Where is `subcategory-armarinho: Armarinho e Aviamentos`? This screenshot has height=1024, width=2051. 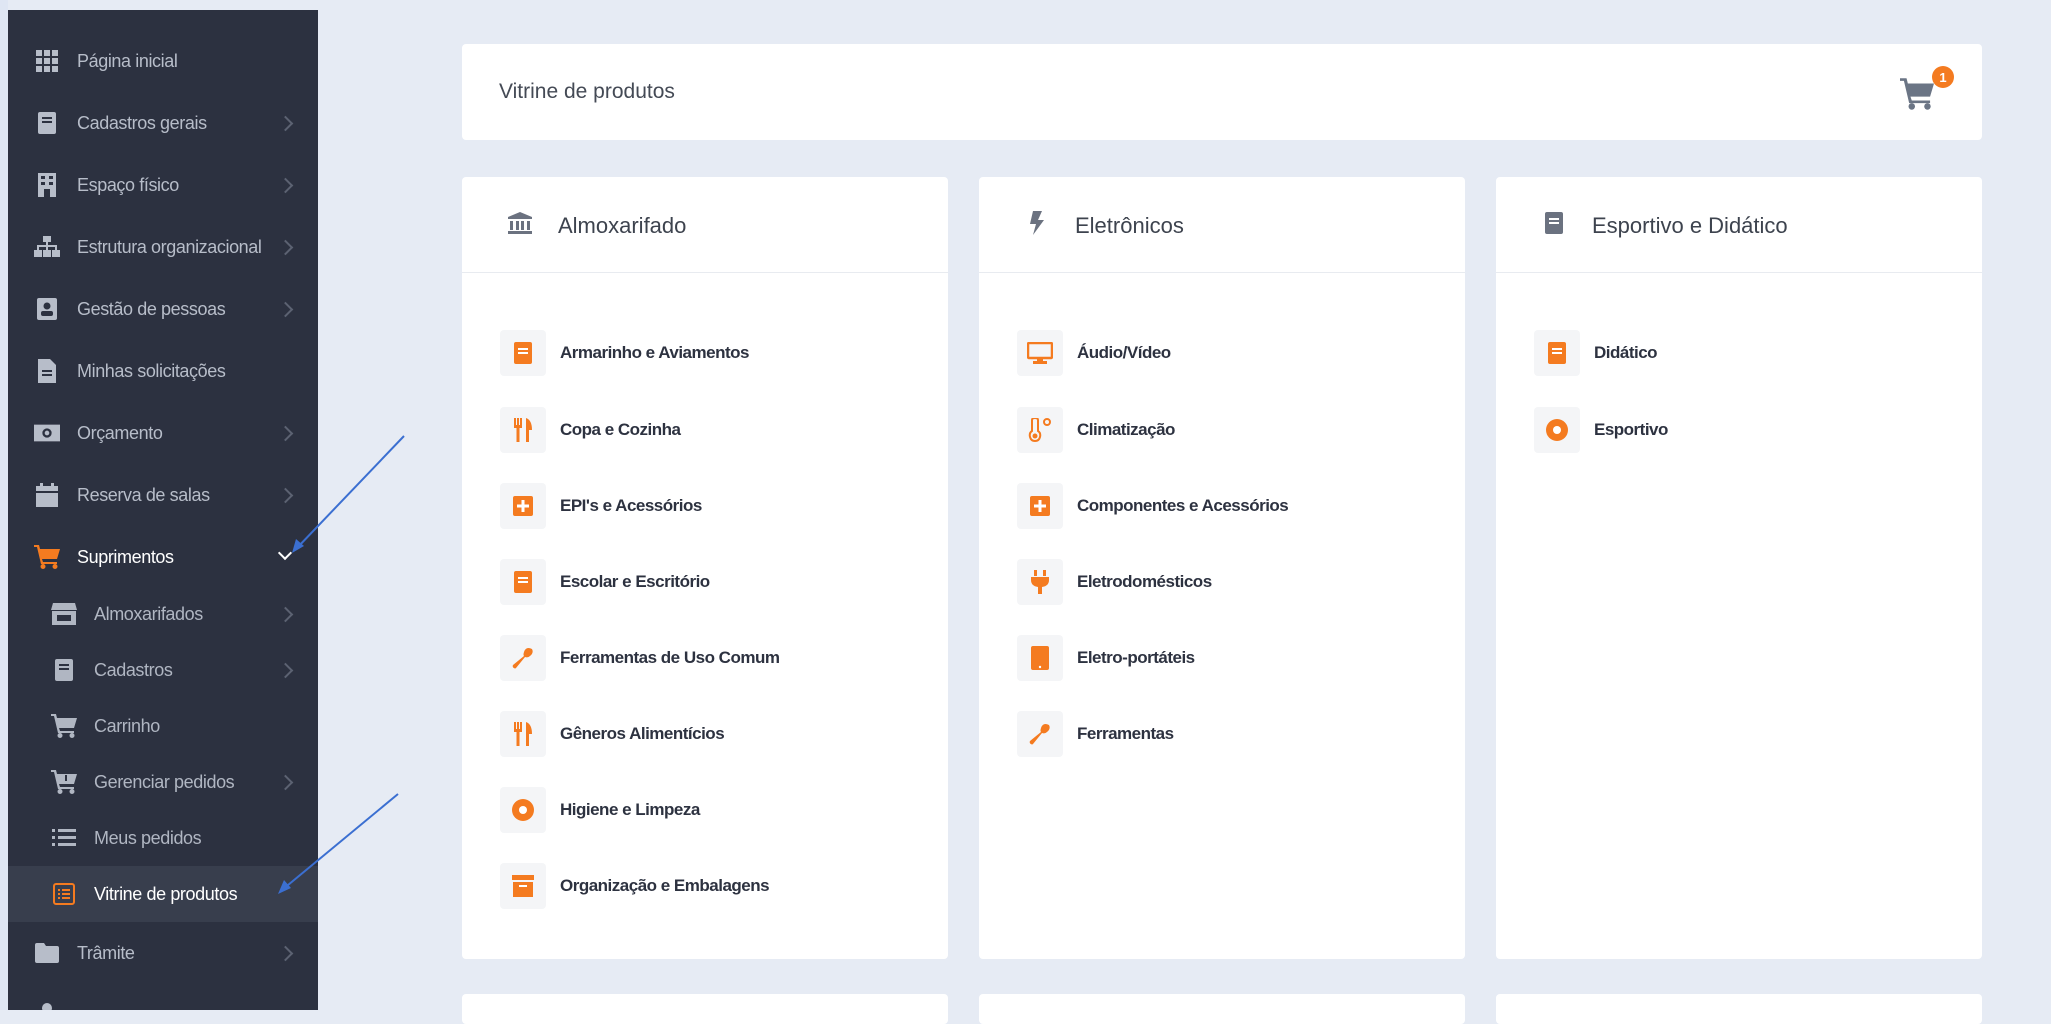
subcategory-armarinho: Armarinho e Aviamentos is located at coordinates (624, 353).